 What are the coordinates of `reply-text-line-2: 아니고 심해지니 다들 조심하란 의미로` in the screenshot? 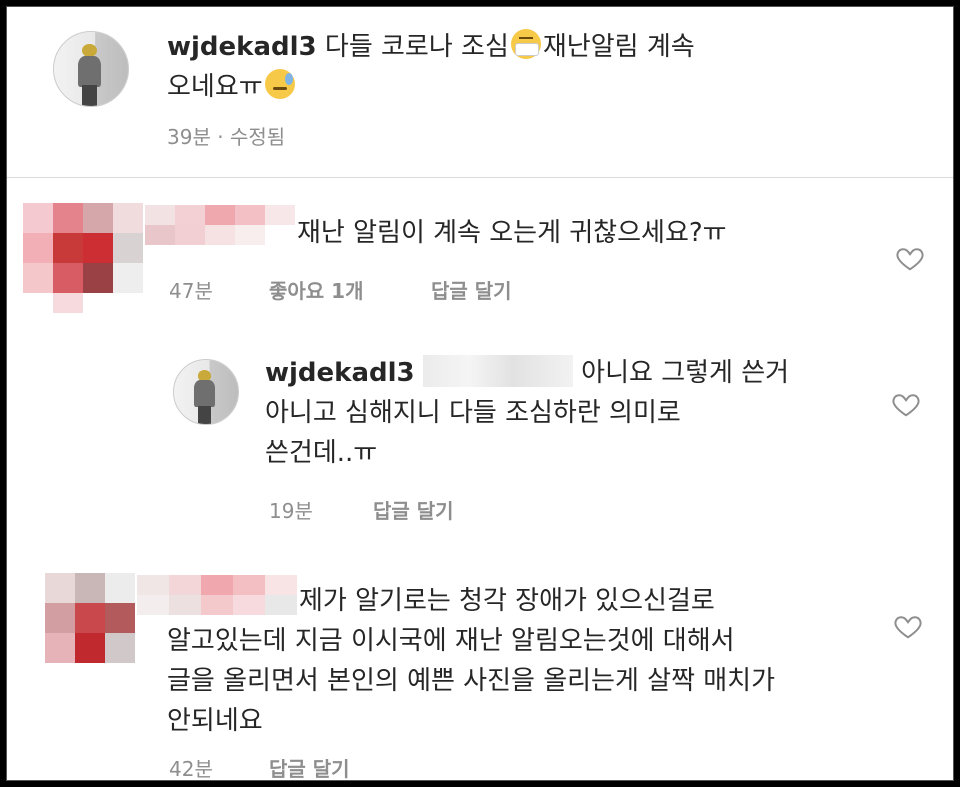 It's located at (473, 413).